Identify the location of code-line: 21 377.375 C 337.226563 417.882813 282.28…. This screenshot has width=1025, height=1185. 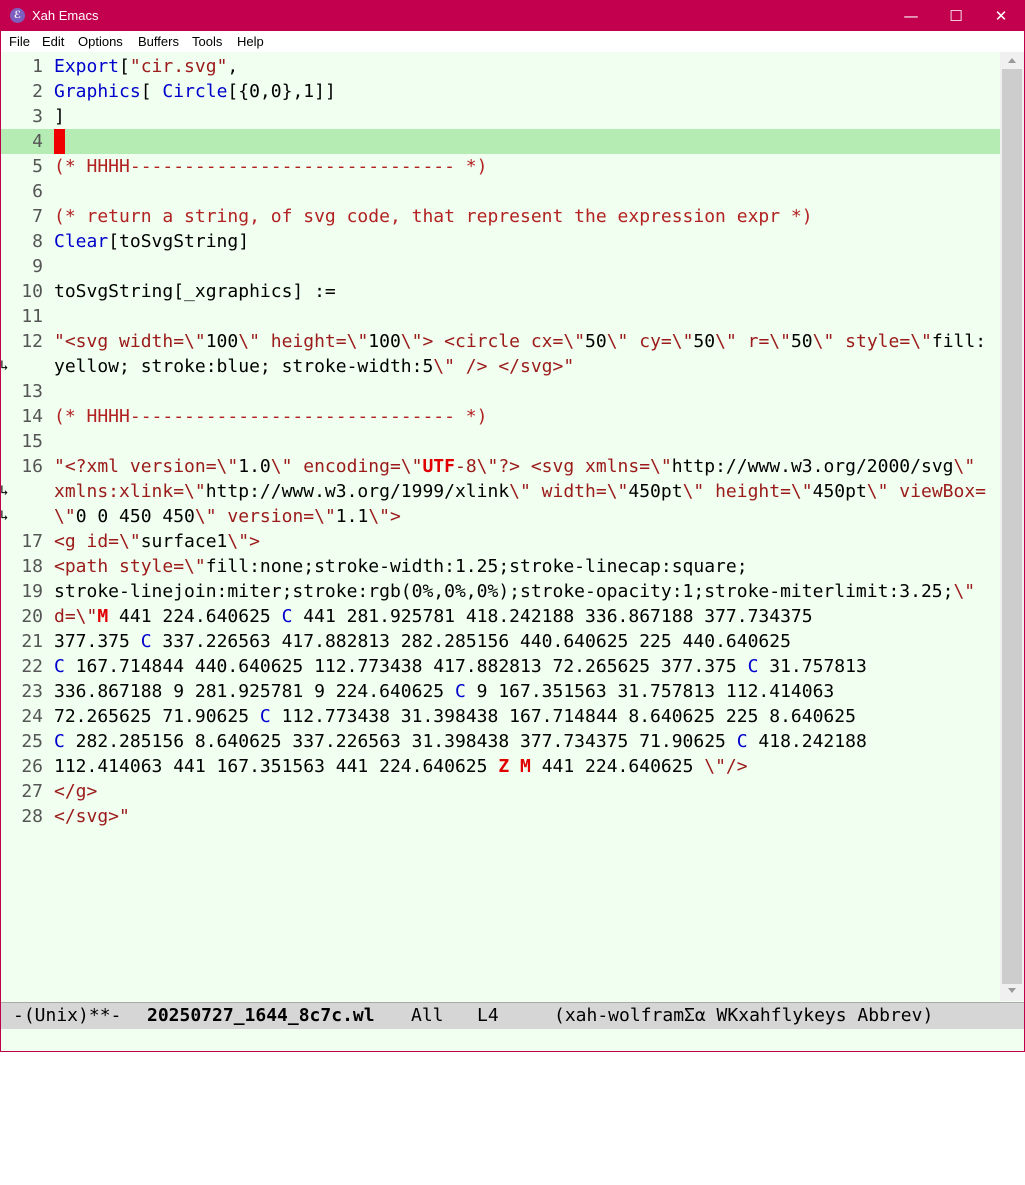
(406, 641).